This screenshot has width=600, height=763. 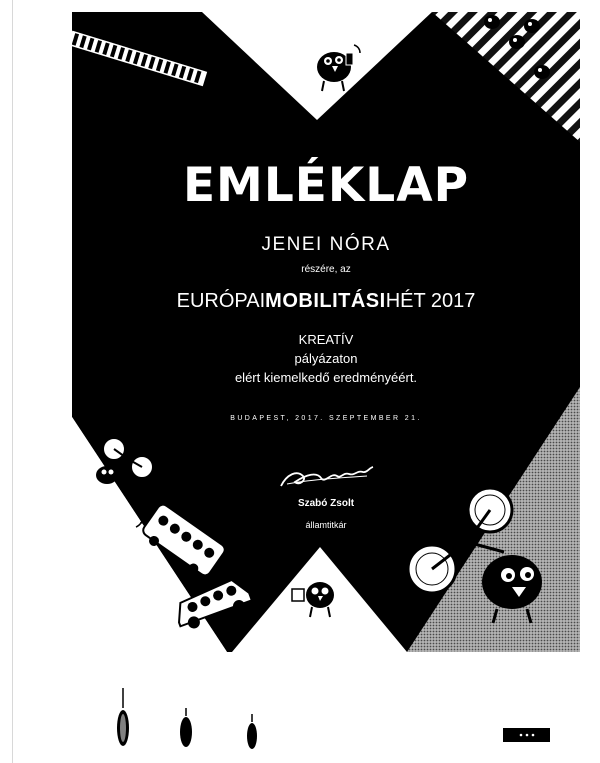 I want to click on signature-icon, so click(x=327, y=476).